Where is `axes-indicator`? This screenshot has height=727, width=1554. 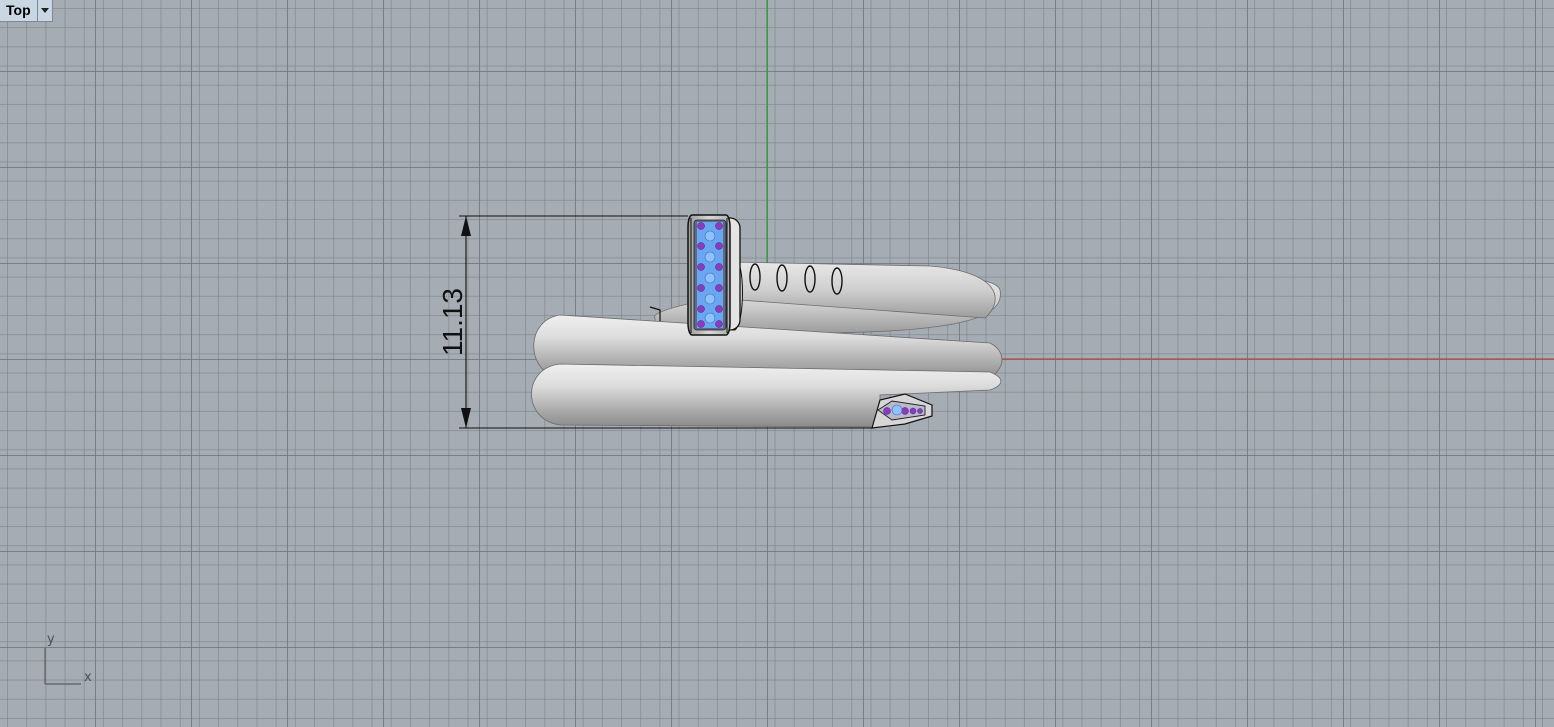 axes-indicator is located at coordinates (62, 666).